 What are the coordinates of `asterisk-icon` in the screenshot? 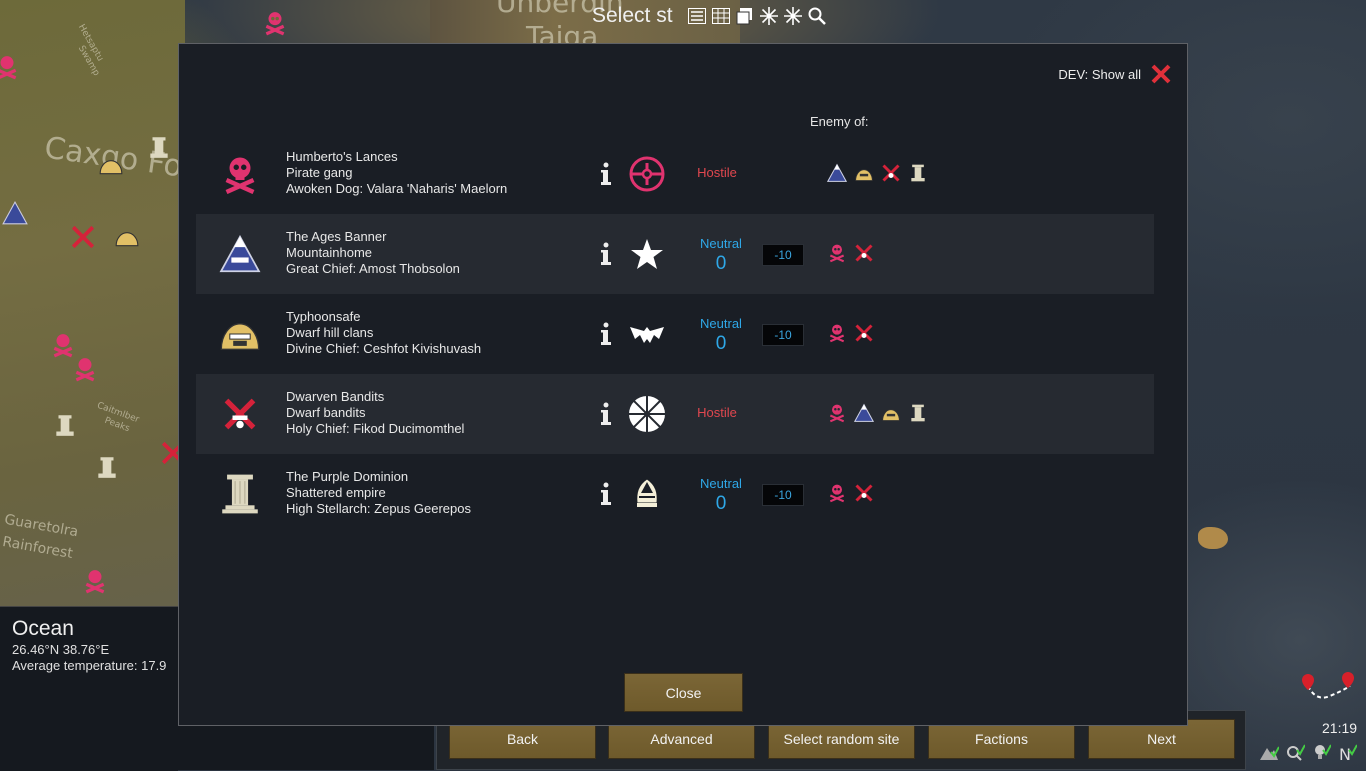 It's located at (647, 414).